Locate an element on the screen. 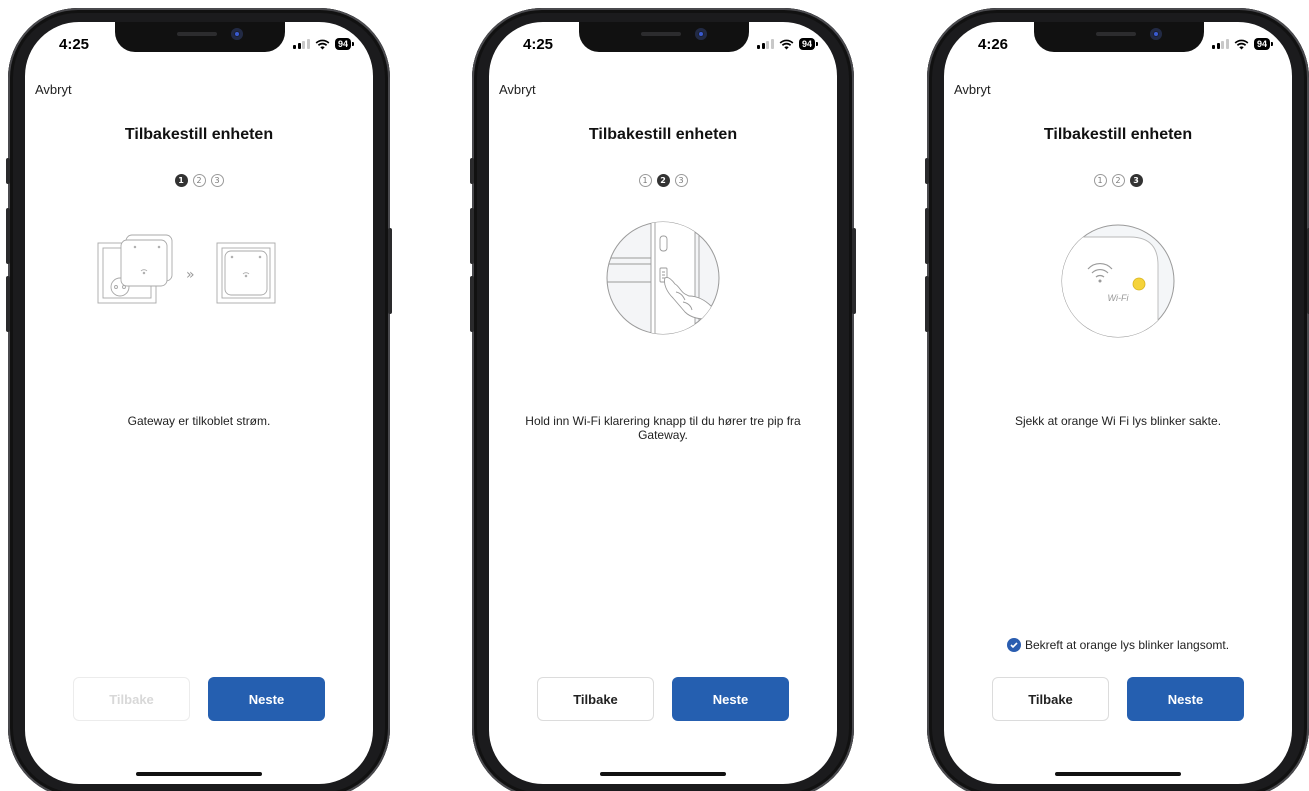 The width and height of the screenshot is (1309, 791). finger-pressing-wifi-button-illustration is located at coordinates (663, 278).